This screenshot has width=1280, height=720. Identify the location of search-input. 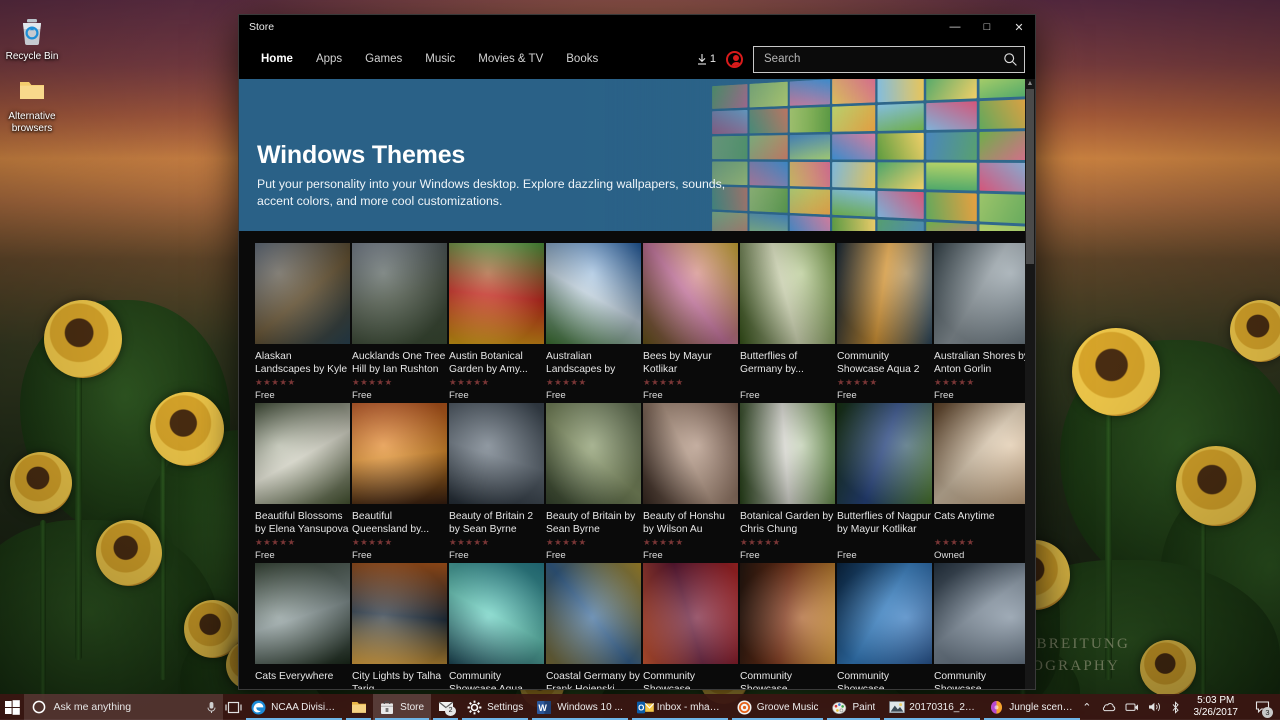
(883, 59).